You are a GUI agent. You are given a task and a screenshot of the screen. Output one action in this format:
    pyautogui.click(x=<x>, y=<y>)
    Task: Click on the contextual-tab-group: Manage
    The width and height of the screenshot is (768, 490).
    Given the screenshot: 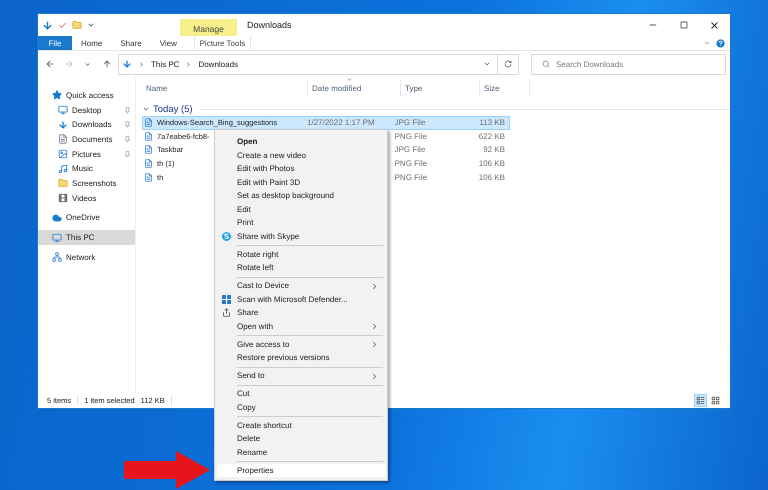 What is the action you would take?
    pyautogui.click(x=208, y=27)
    